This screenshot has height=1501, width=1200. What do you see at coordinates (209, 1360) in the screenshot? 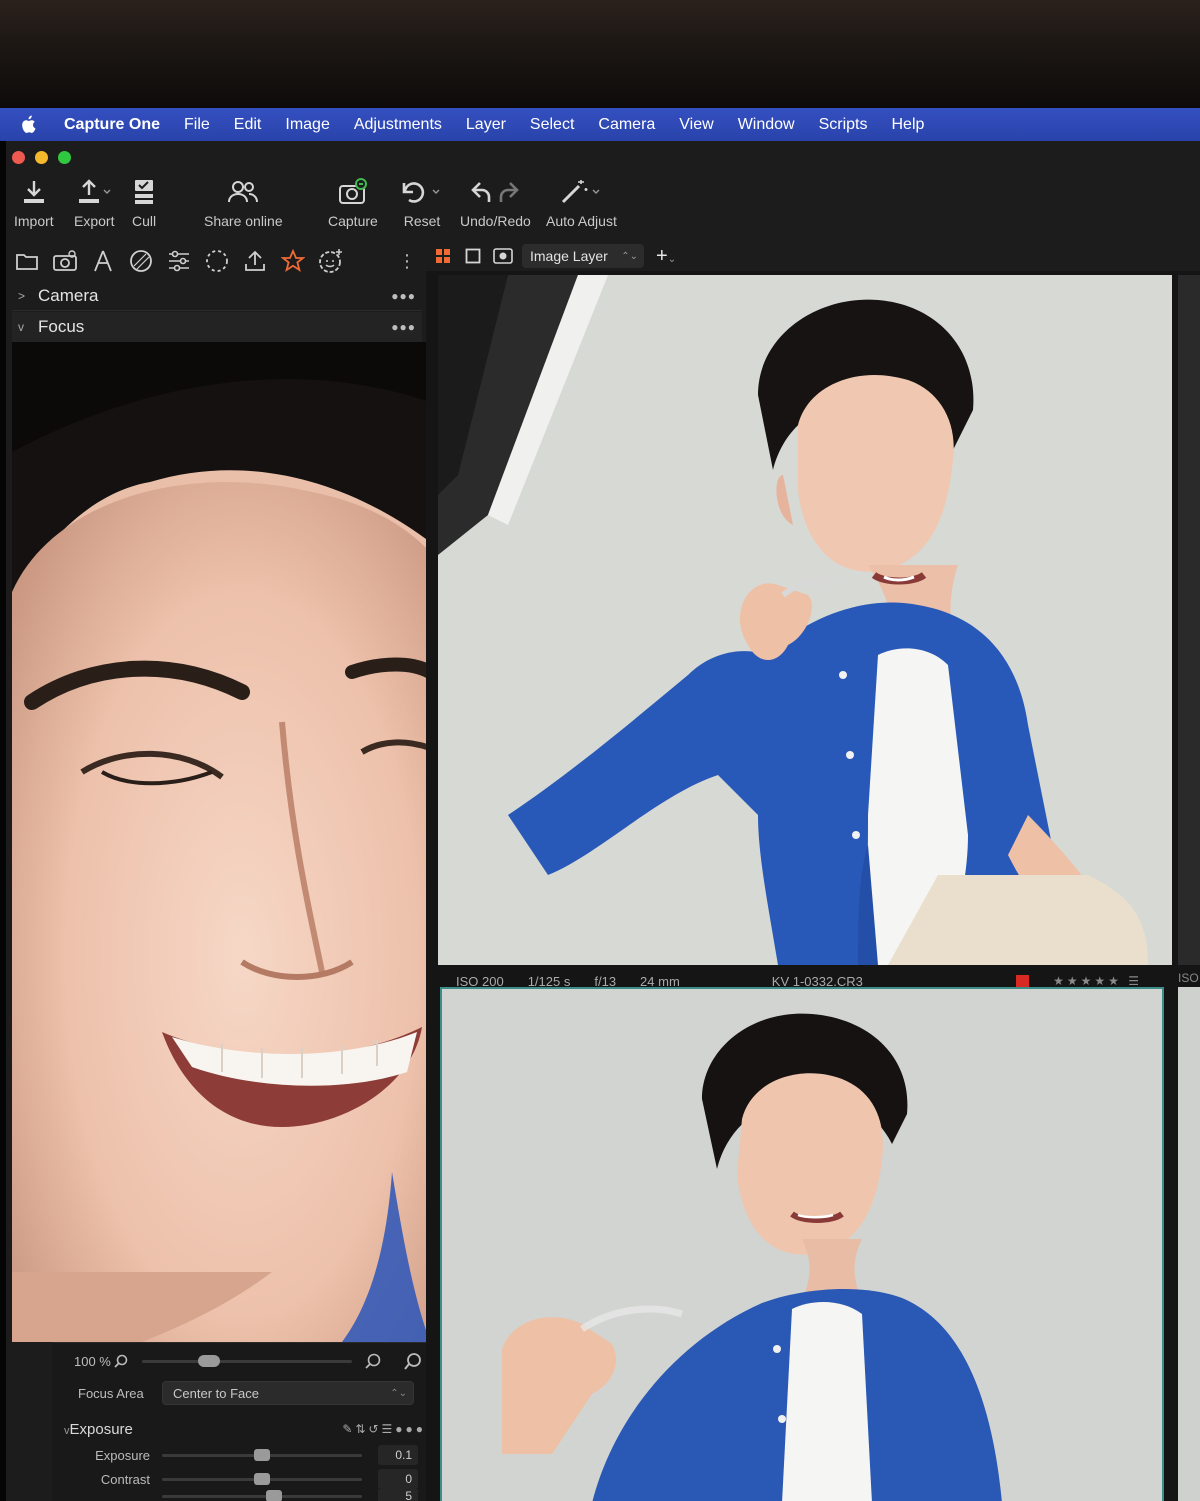
I see `zoom-slider-knob` at bounding box center [209, 1360].